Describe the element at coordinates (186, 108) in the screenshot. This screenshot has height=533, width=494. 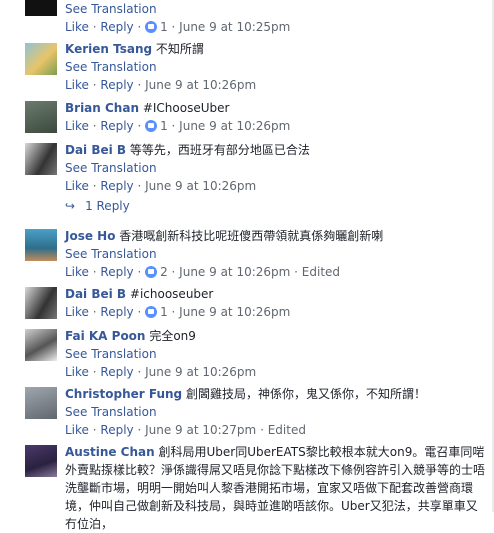
I see `comment-text: #IChooseUber` at that location.